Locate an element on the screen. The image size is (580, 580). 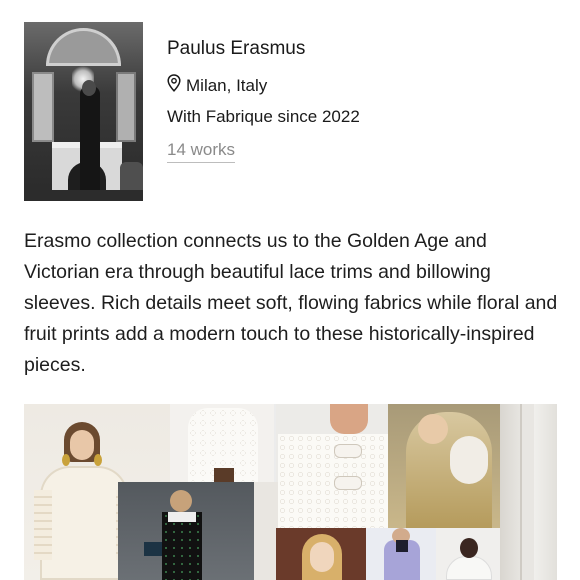
location-text: Milan, Italy is located at coordinates (227, 85).